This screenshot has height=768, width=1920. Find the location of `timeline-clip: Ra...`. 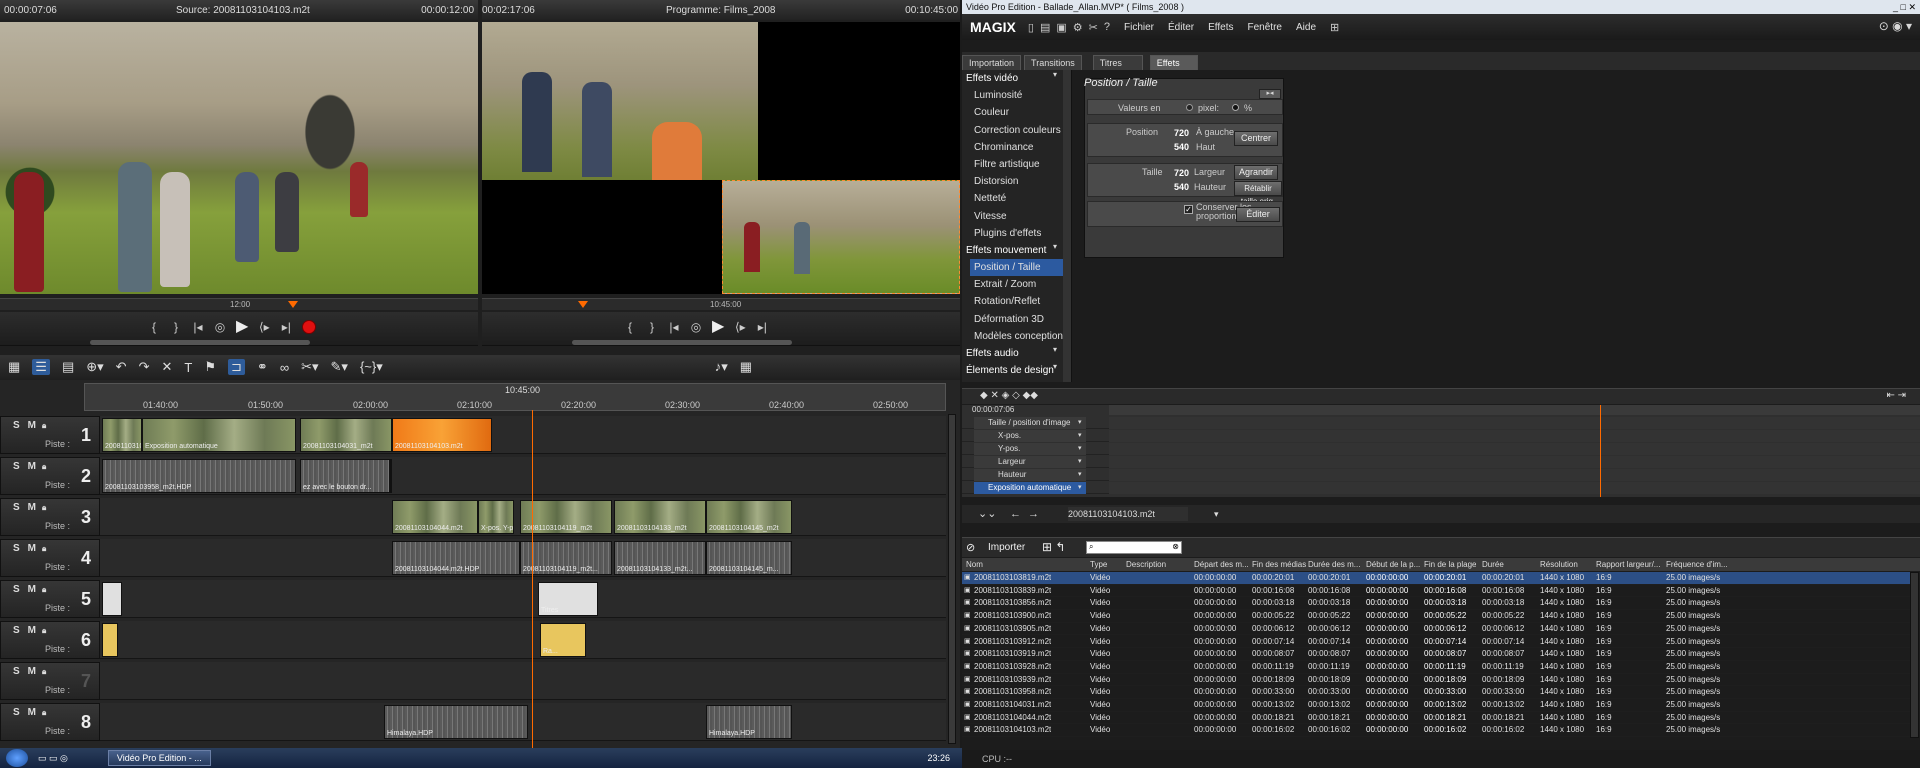

timeline-clip: Ra... is located at coordinates (563, 640).